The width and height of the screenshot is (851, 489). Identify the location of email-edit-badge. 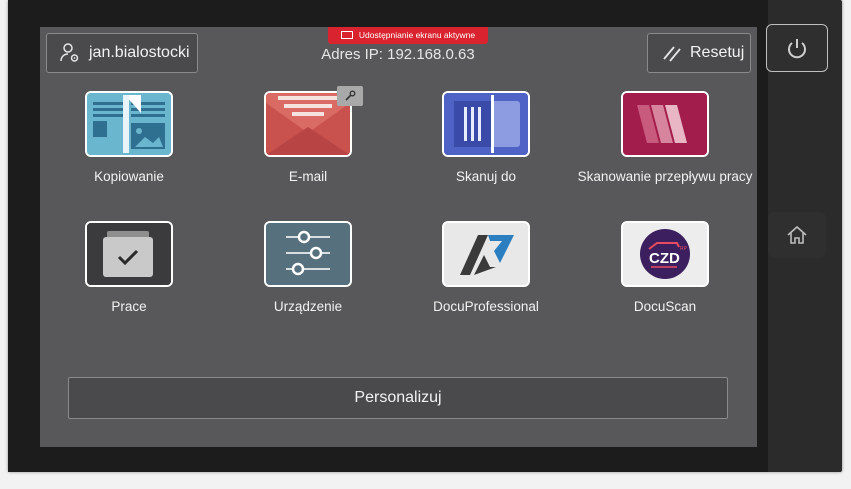
(350, 96).